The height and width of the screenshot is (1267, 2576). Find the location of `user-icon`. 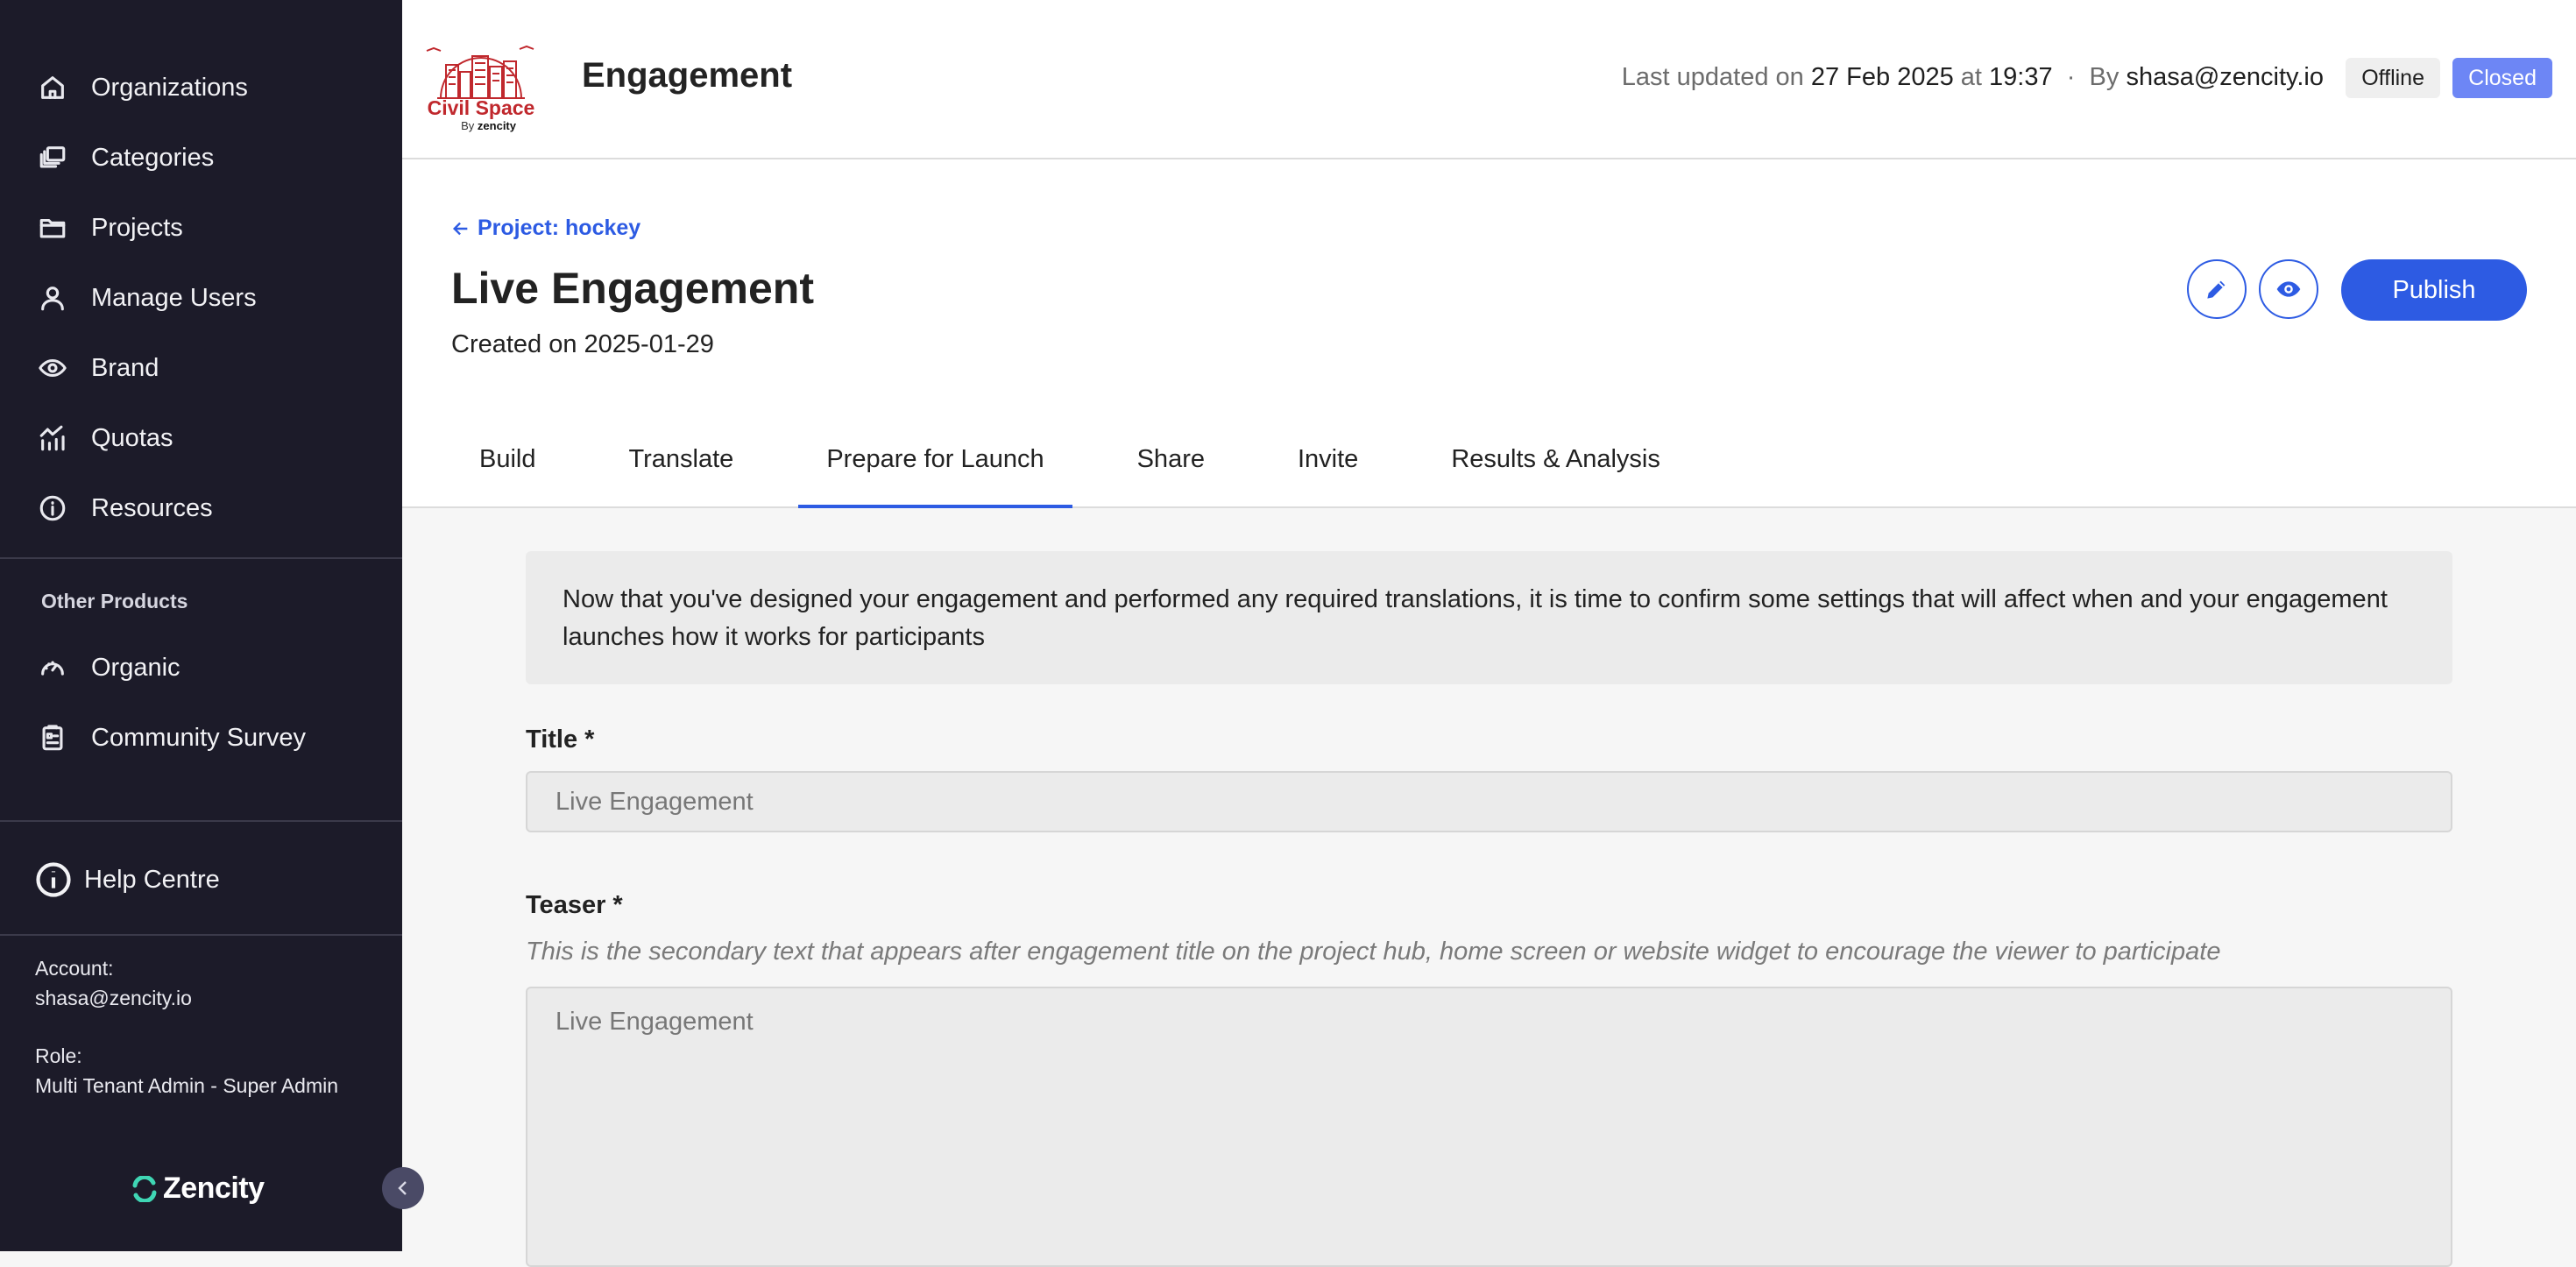

user-icon is located at coordinates (52, 297).